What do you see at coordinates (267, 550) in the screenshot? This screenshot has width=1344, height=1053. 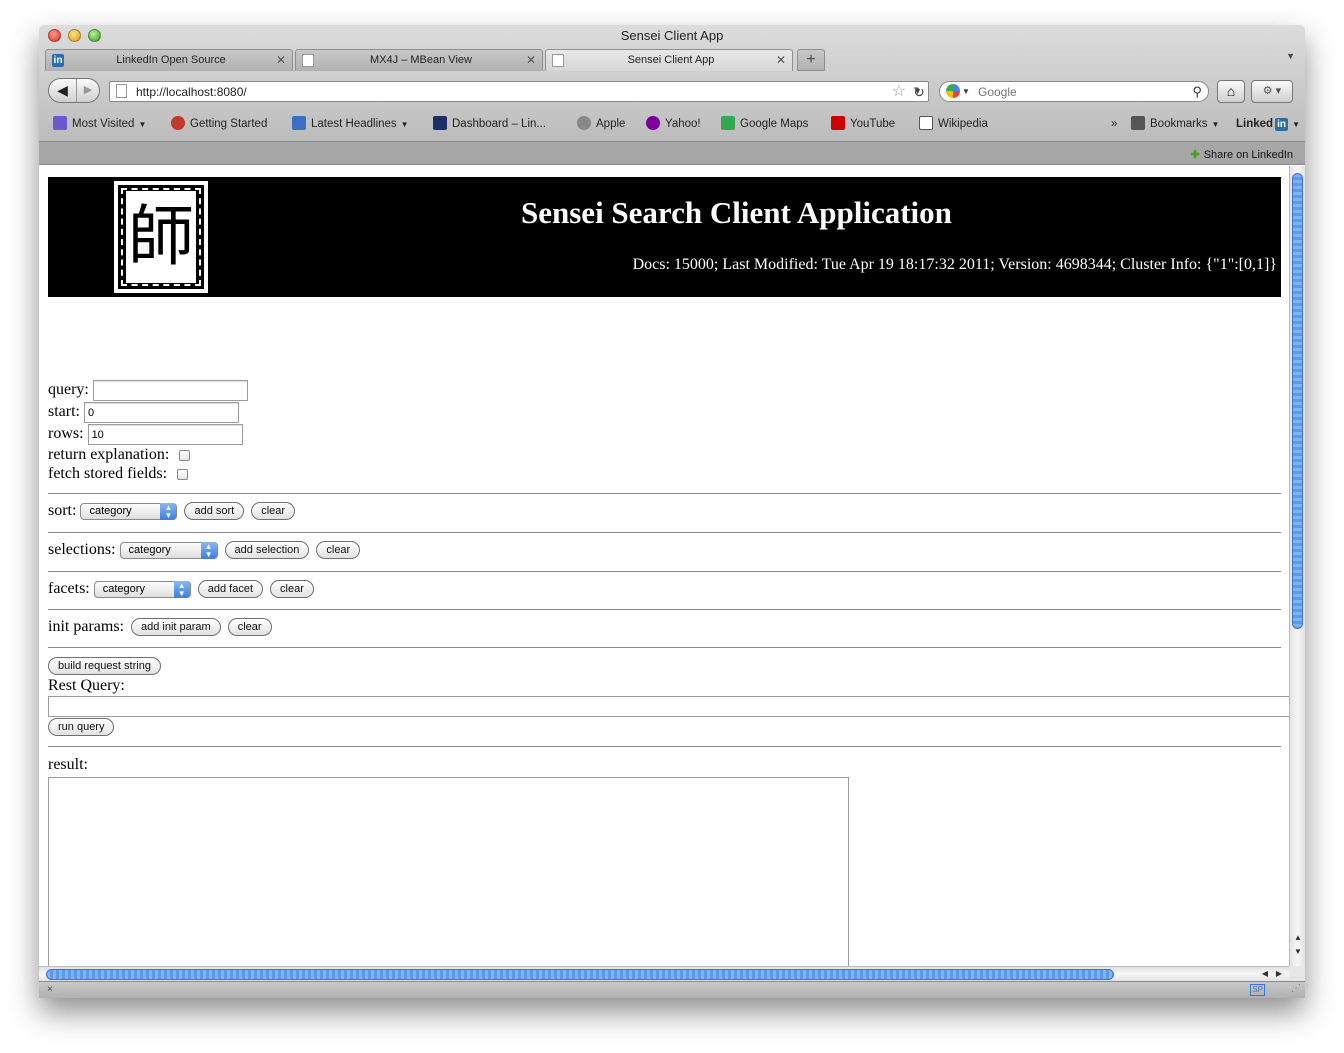 I see `add-selection-button: add selection` at bounding box center [267, 550].